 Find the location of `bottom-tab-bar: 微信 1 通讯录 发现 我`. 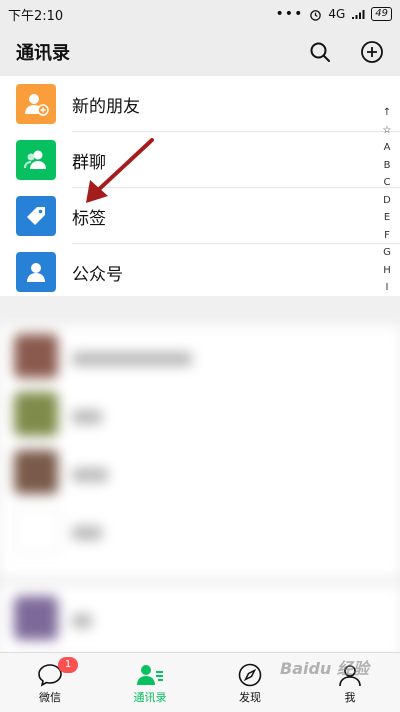

bottom-tab-bar: 微信 1 通讯录 发现 我 is located at coordinates (200, 682).